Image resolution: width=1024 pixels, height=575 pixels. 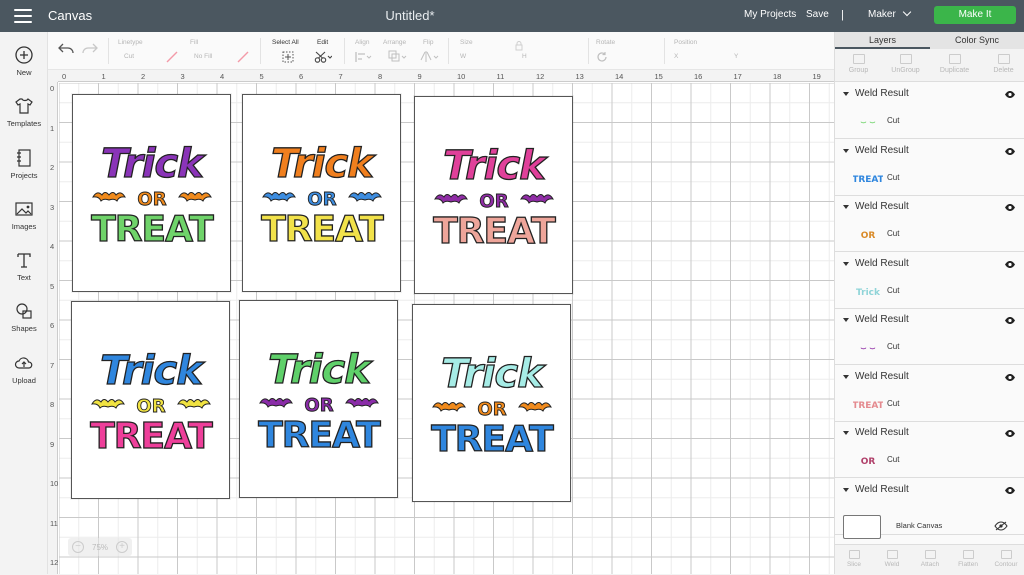 I want to click on select-all-icon, so click(x=288, y=57).